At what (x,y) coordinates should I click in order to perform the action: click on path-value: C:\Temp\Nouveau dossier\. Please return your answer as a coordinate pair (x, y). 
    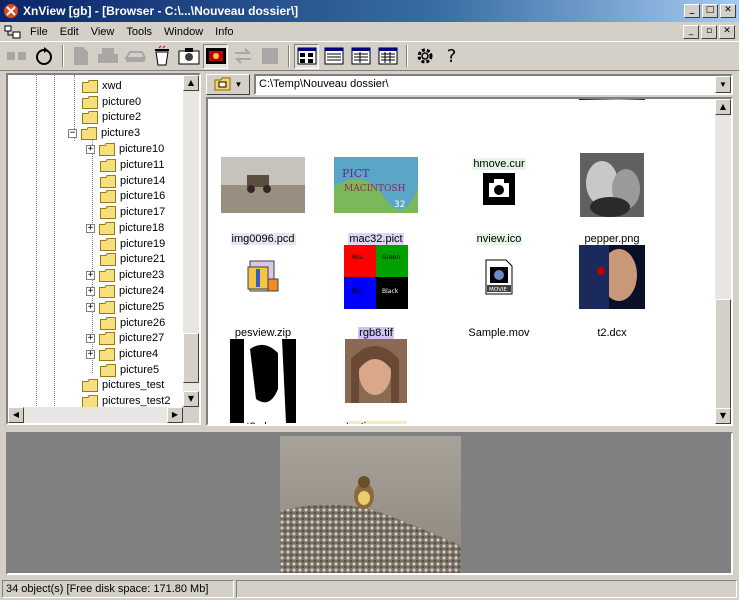
    Looking at the image, I should click on (487, 84).